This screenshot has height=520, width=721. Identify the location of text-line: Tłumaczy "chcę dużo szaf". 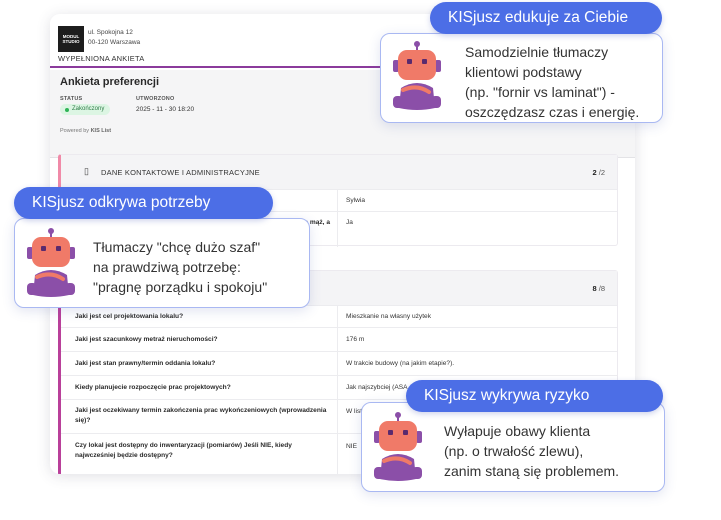
(177, 247).